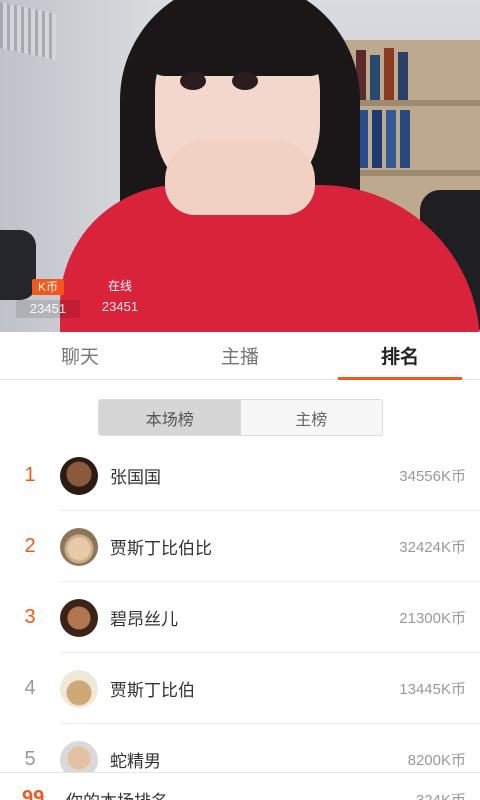 The image size is (480, 800). I want to click on online-label: 在线, so click(119, 286).